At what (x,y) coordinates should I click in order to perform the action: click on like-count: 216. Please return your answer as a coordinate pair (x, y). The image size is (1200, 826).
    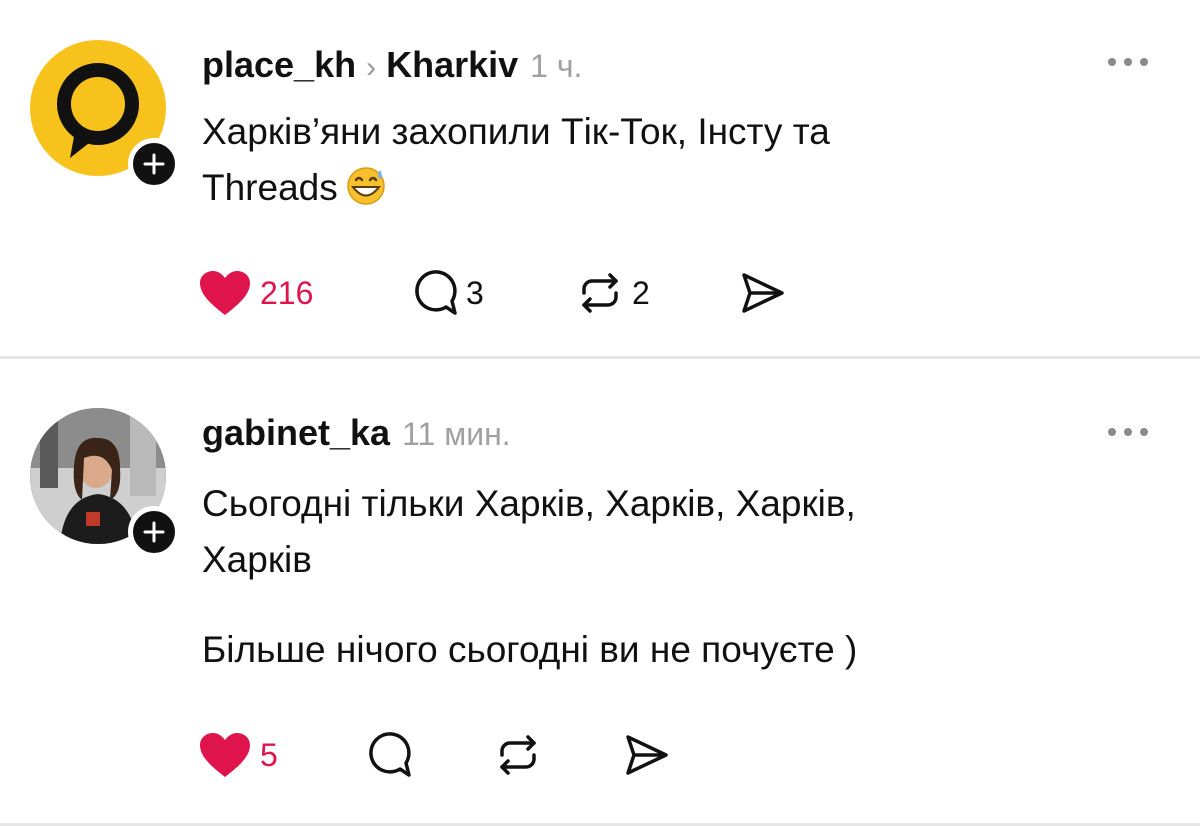
    Looking at the image, I should click on (287, 292).